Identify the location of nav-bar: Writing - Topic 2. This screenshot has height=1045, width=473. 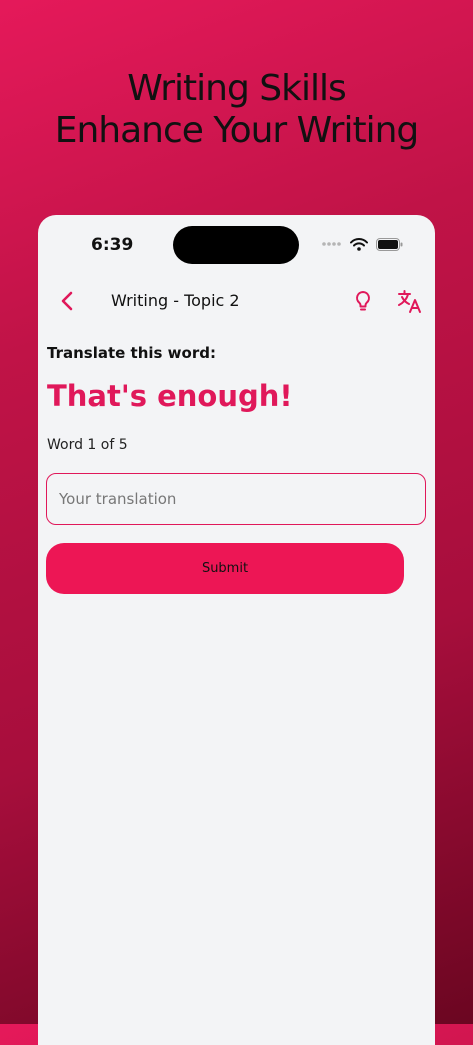
(236, 301).